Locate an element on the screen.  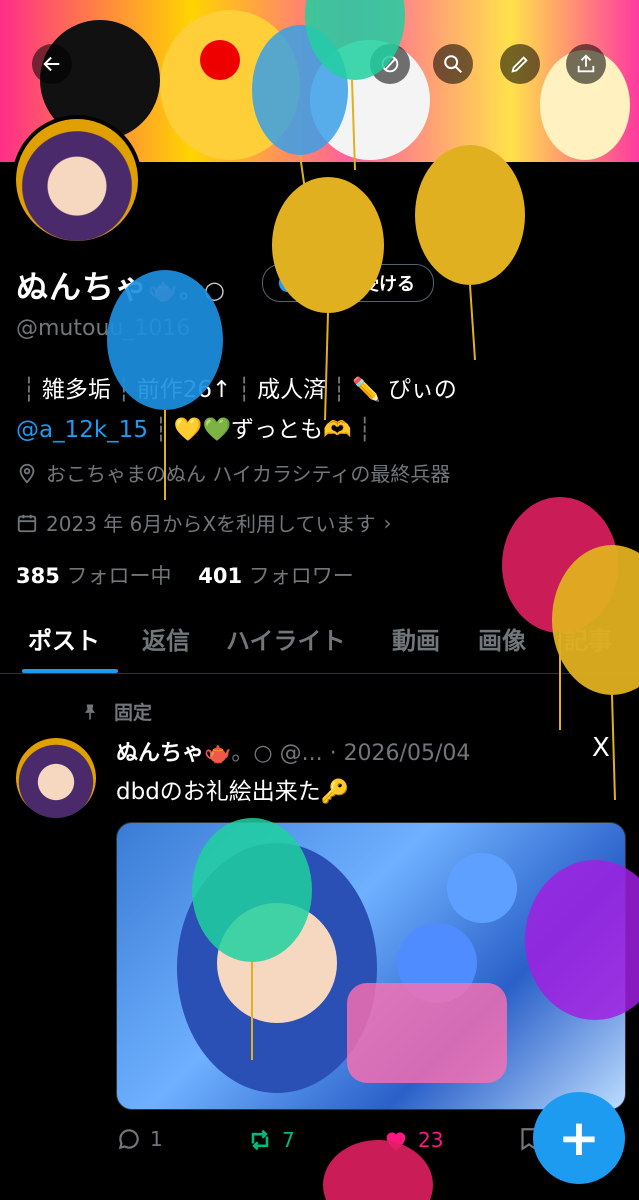
compose-post-button: + is located at coordinates (579, 1138).